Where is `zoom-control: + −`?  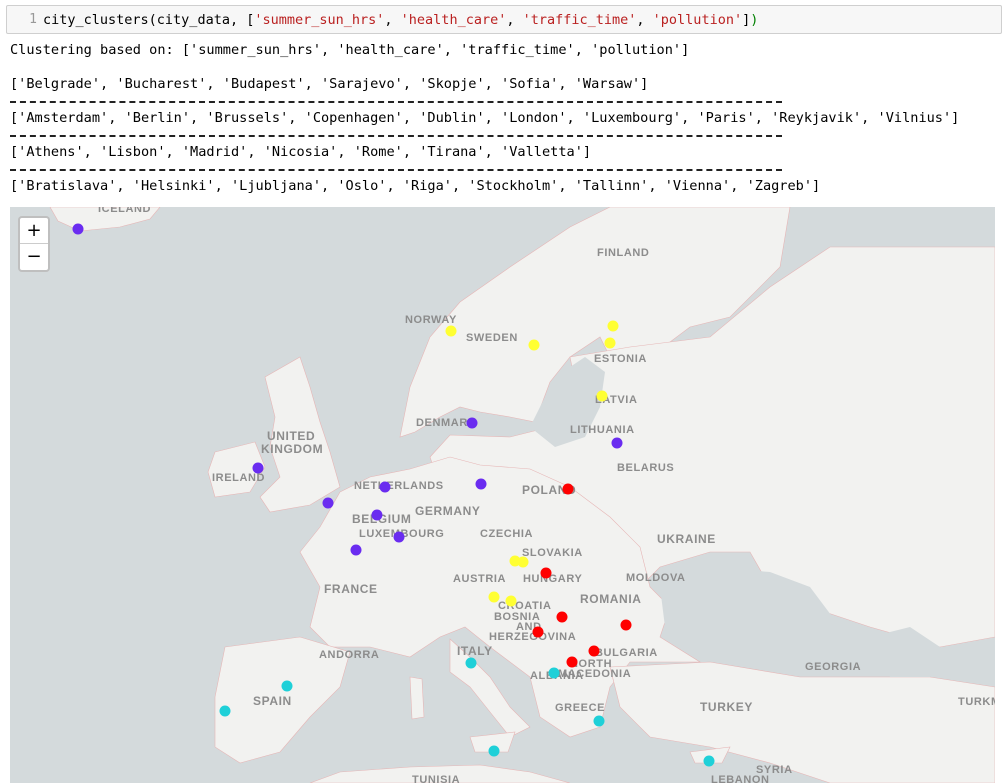
zoom-control: + − is located at coordinates (34, 244).